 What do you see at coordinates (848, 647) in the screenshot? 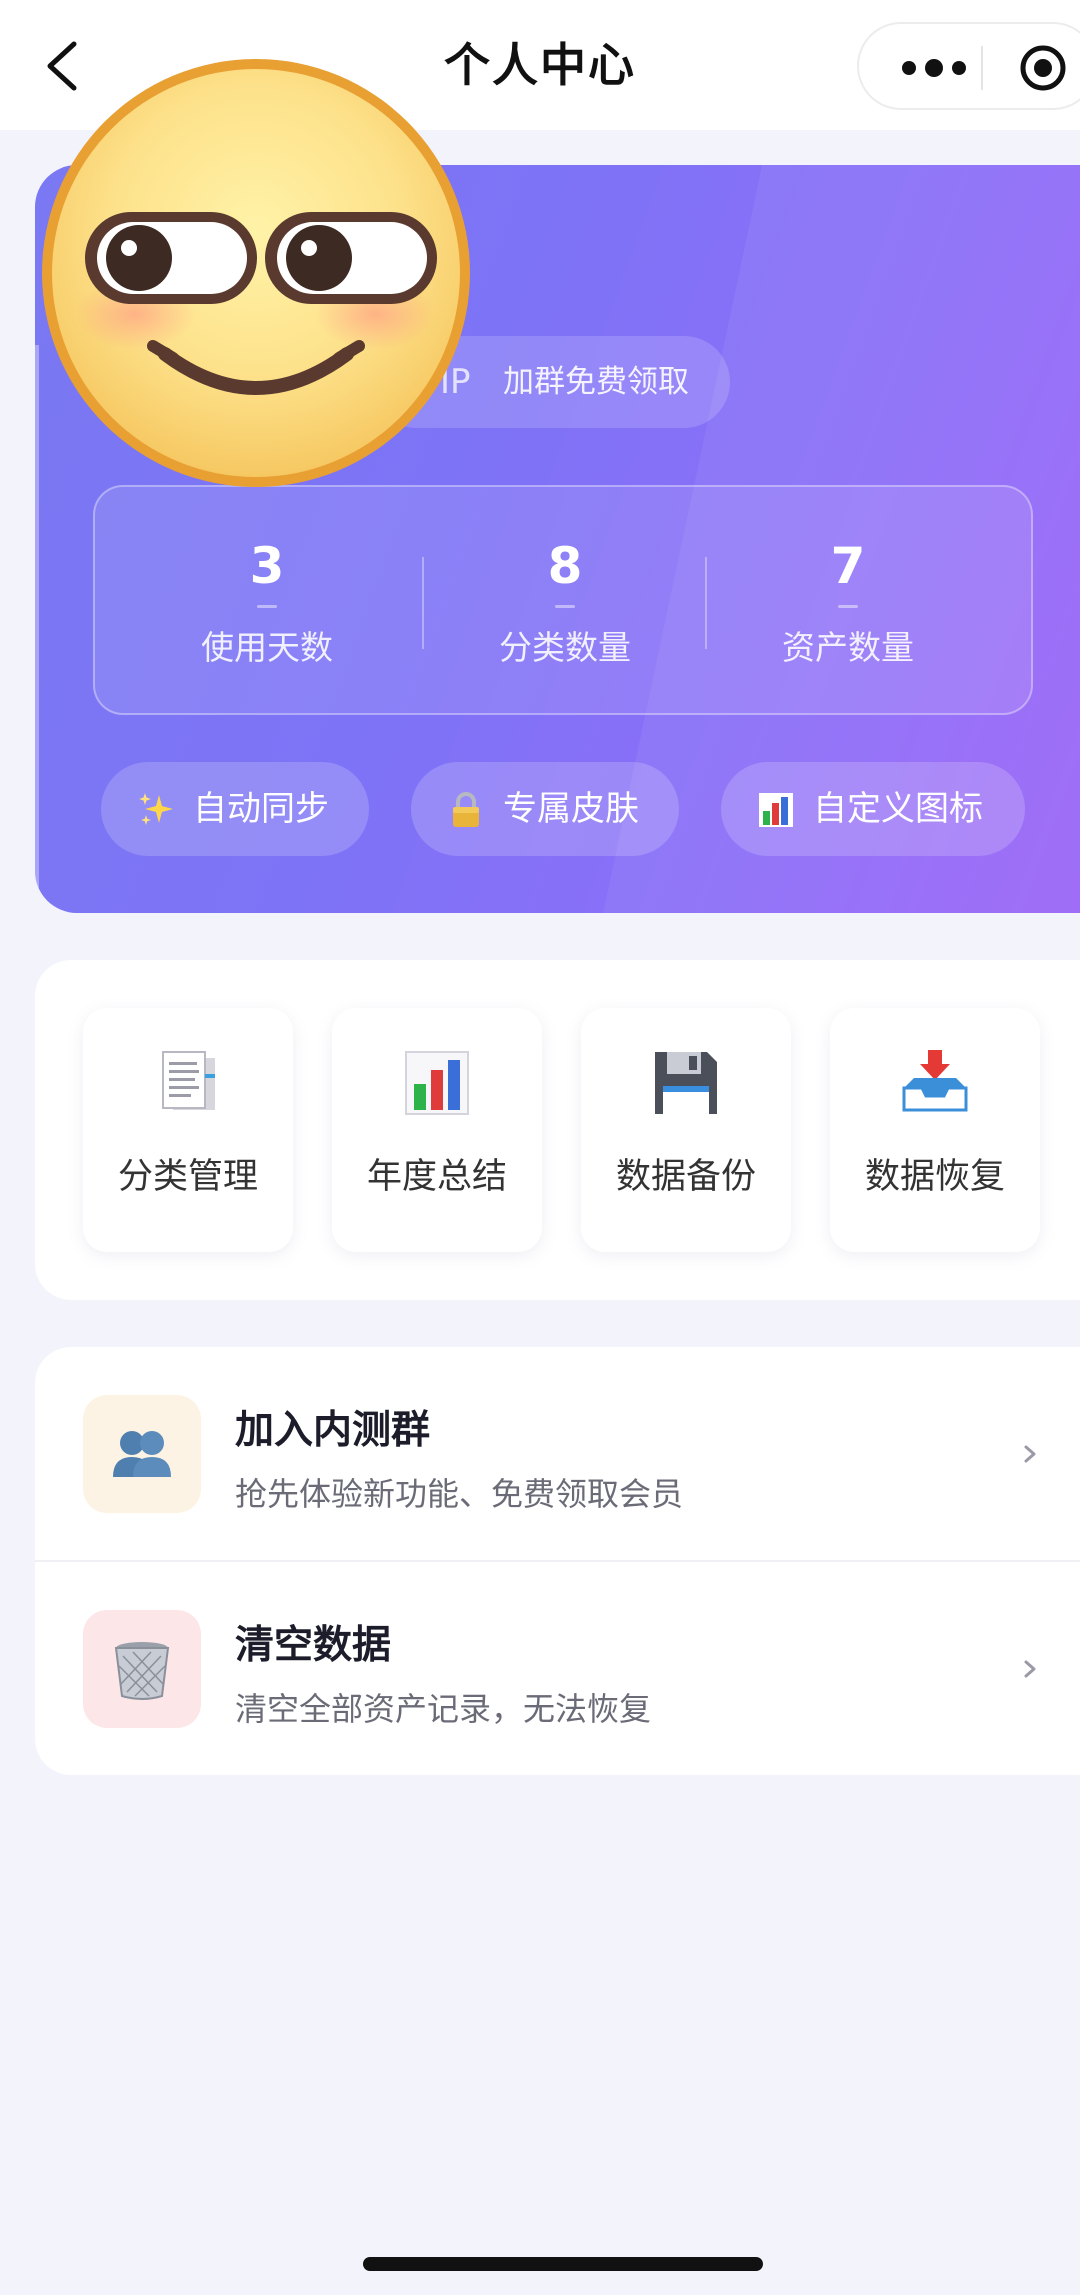
I see `stat-label: 资产数量` at bounding box center [848, 647].